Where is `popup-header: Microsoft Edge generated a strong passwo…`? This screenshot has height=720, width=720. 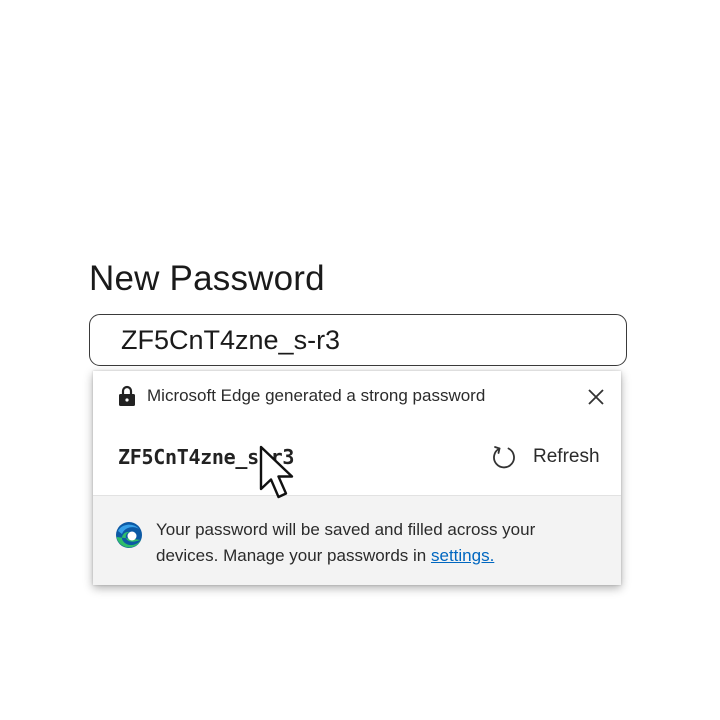
popup-header: Microsoft Edge generated a strong passwo… is located at coordinates (357, 396).